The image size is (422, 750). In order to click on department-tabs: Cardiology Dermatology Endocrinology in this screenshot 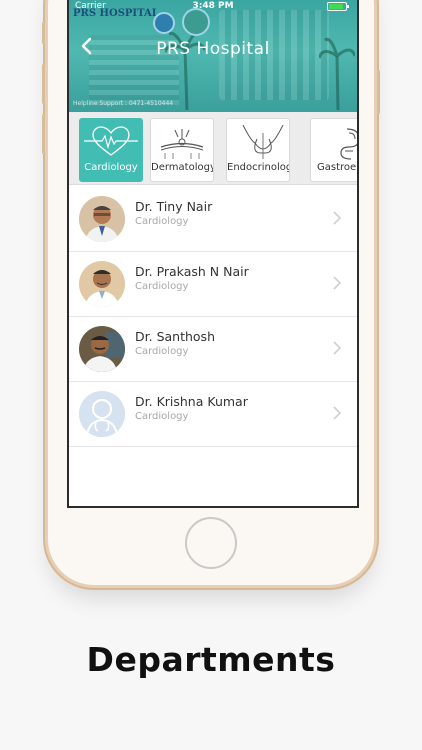, I will do `click(213, 148)`.